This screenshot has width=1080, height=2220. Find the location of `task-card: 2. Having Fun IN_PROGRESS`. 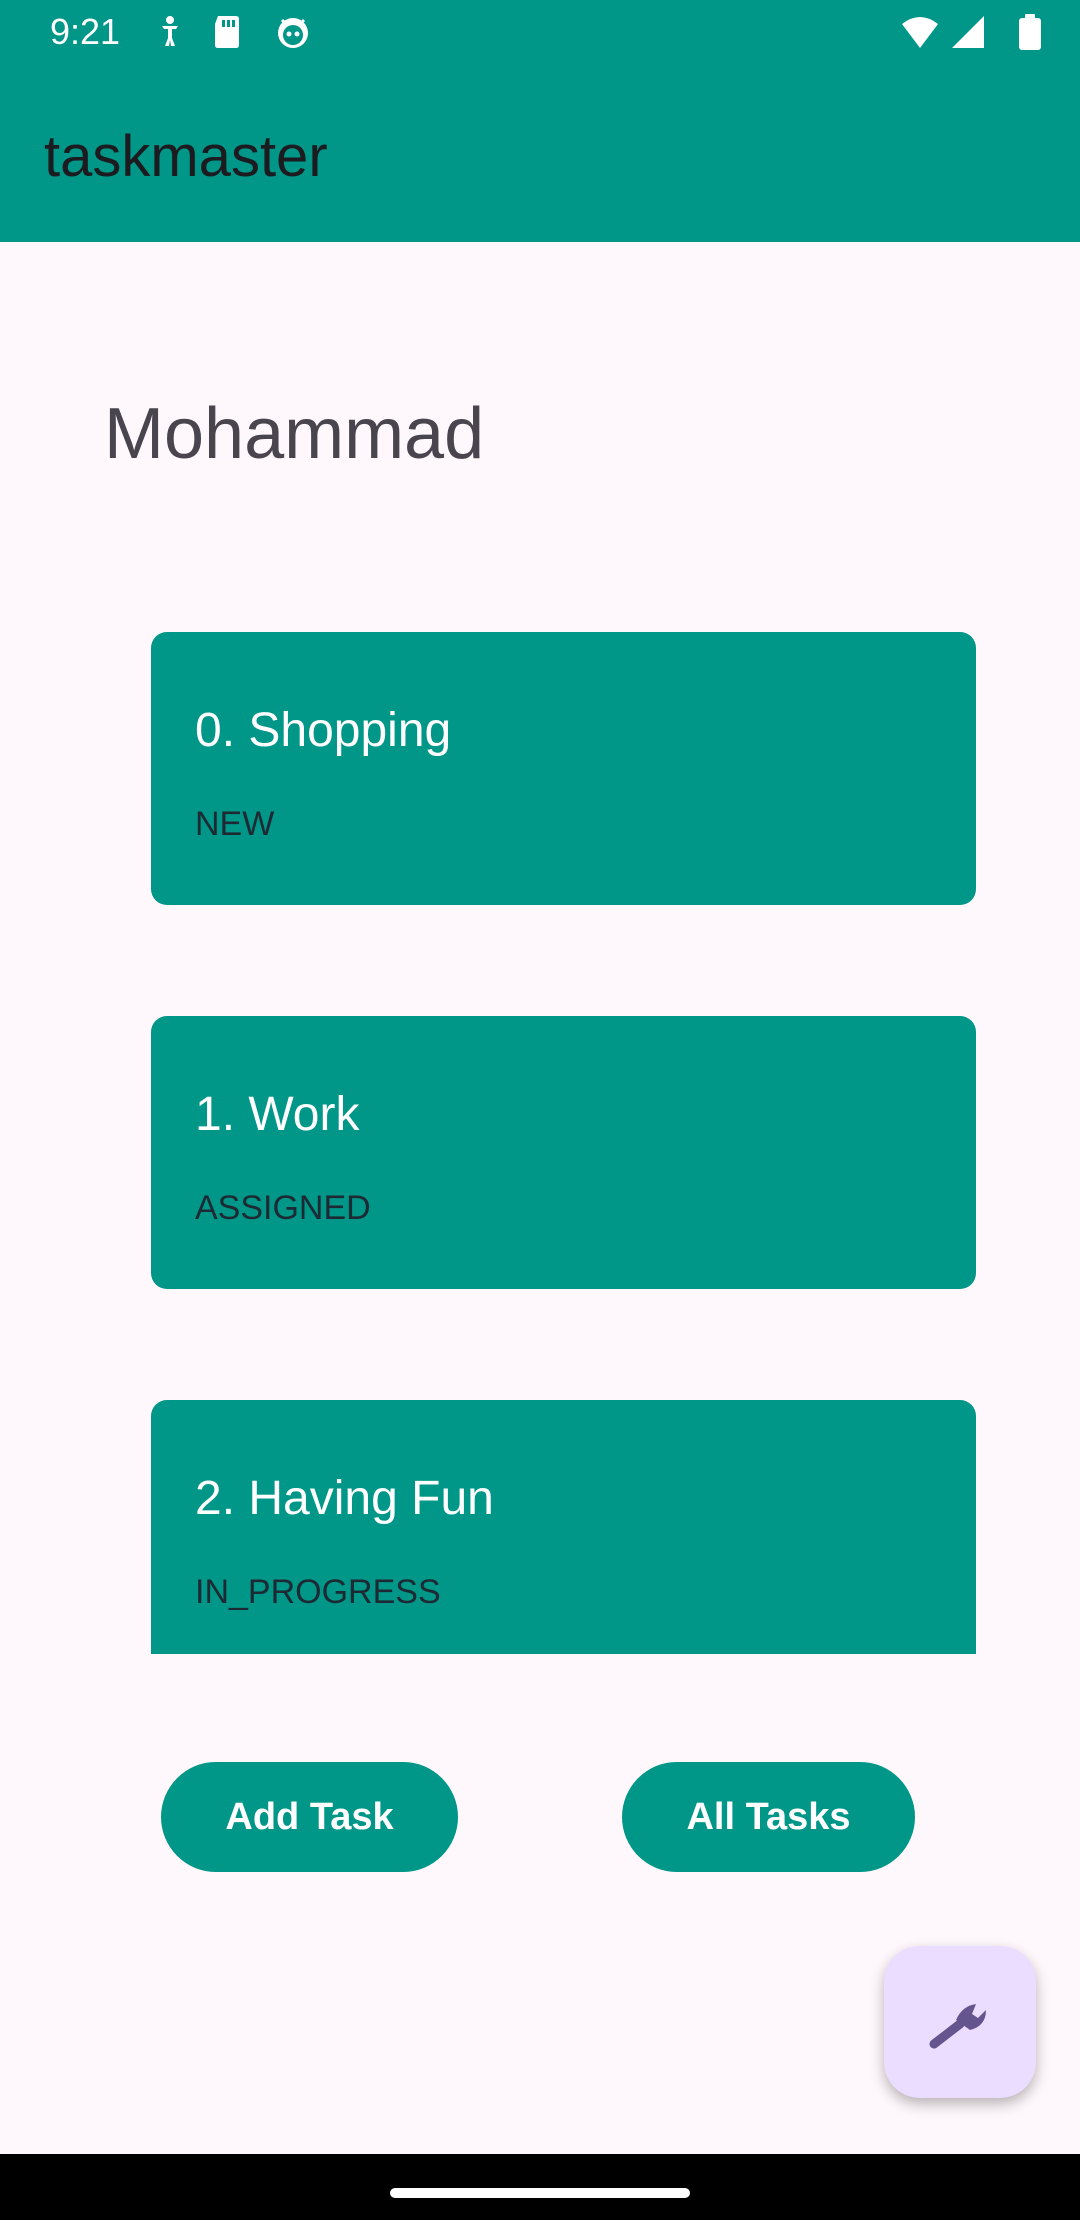

task-card: 2. Having Fun IN_PROGRESS is located at coordinates (563, 1527).